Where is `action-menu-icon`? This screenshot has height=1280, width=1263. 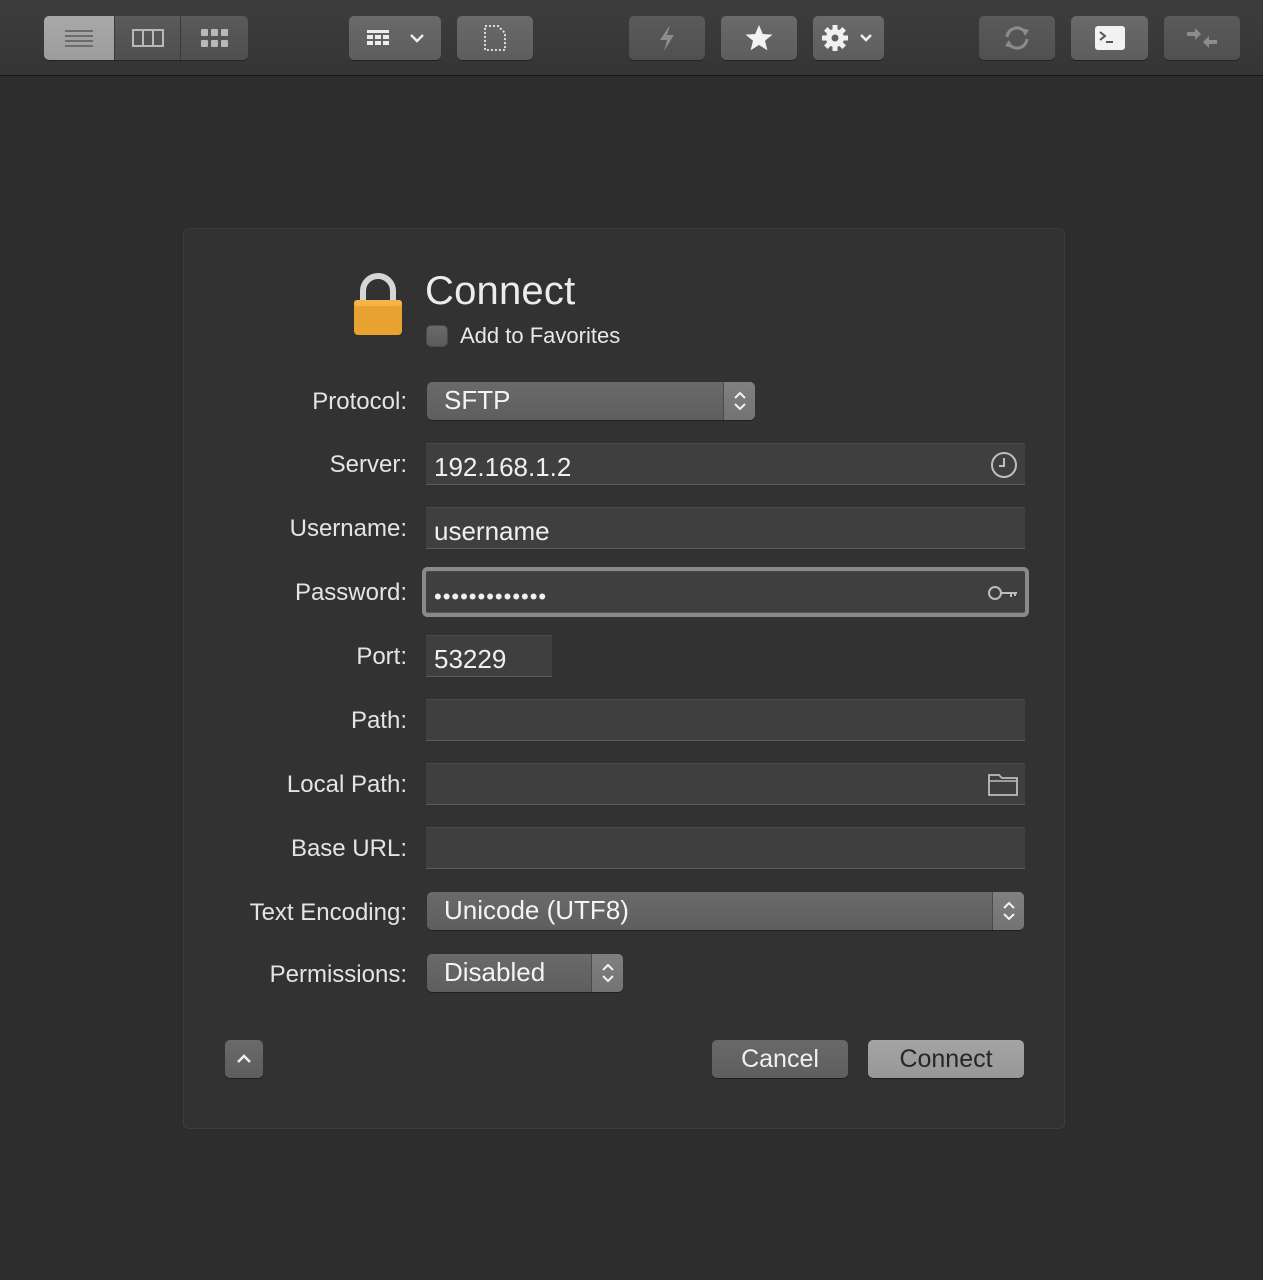
action-menu-icon is located at coordinates (395, 37).